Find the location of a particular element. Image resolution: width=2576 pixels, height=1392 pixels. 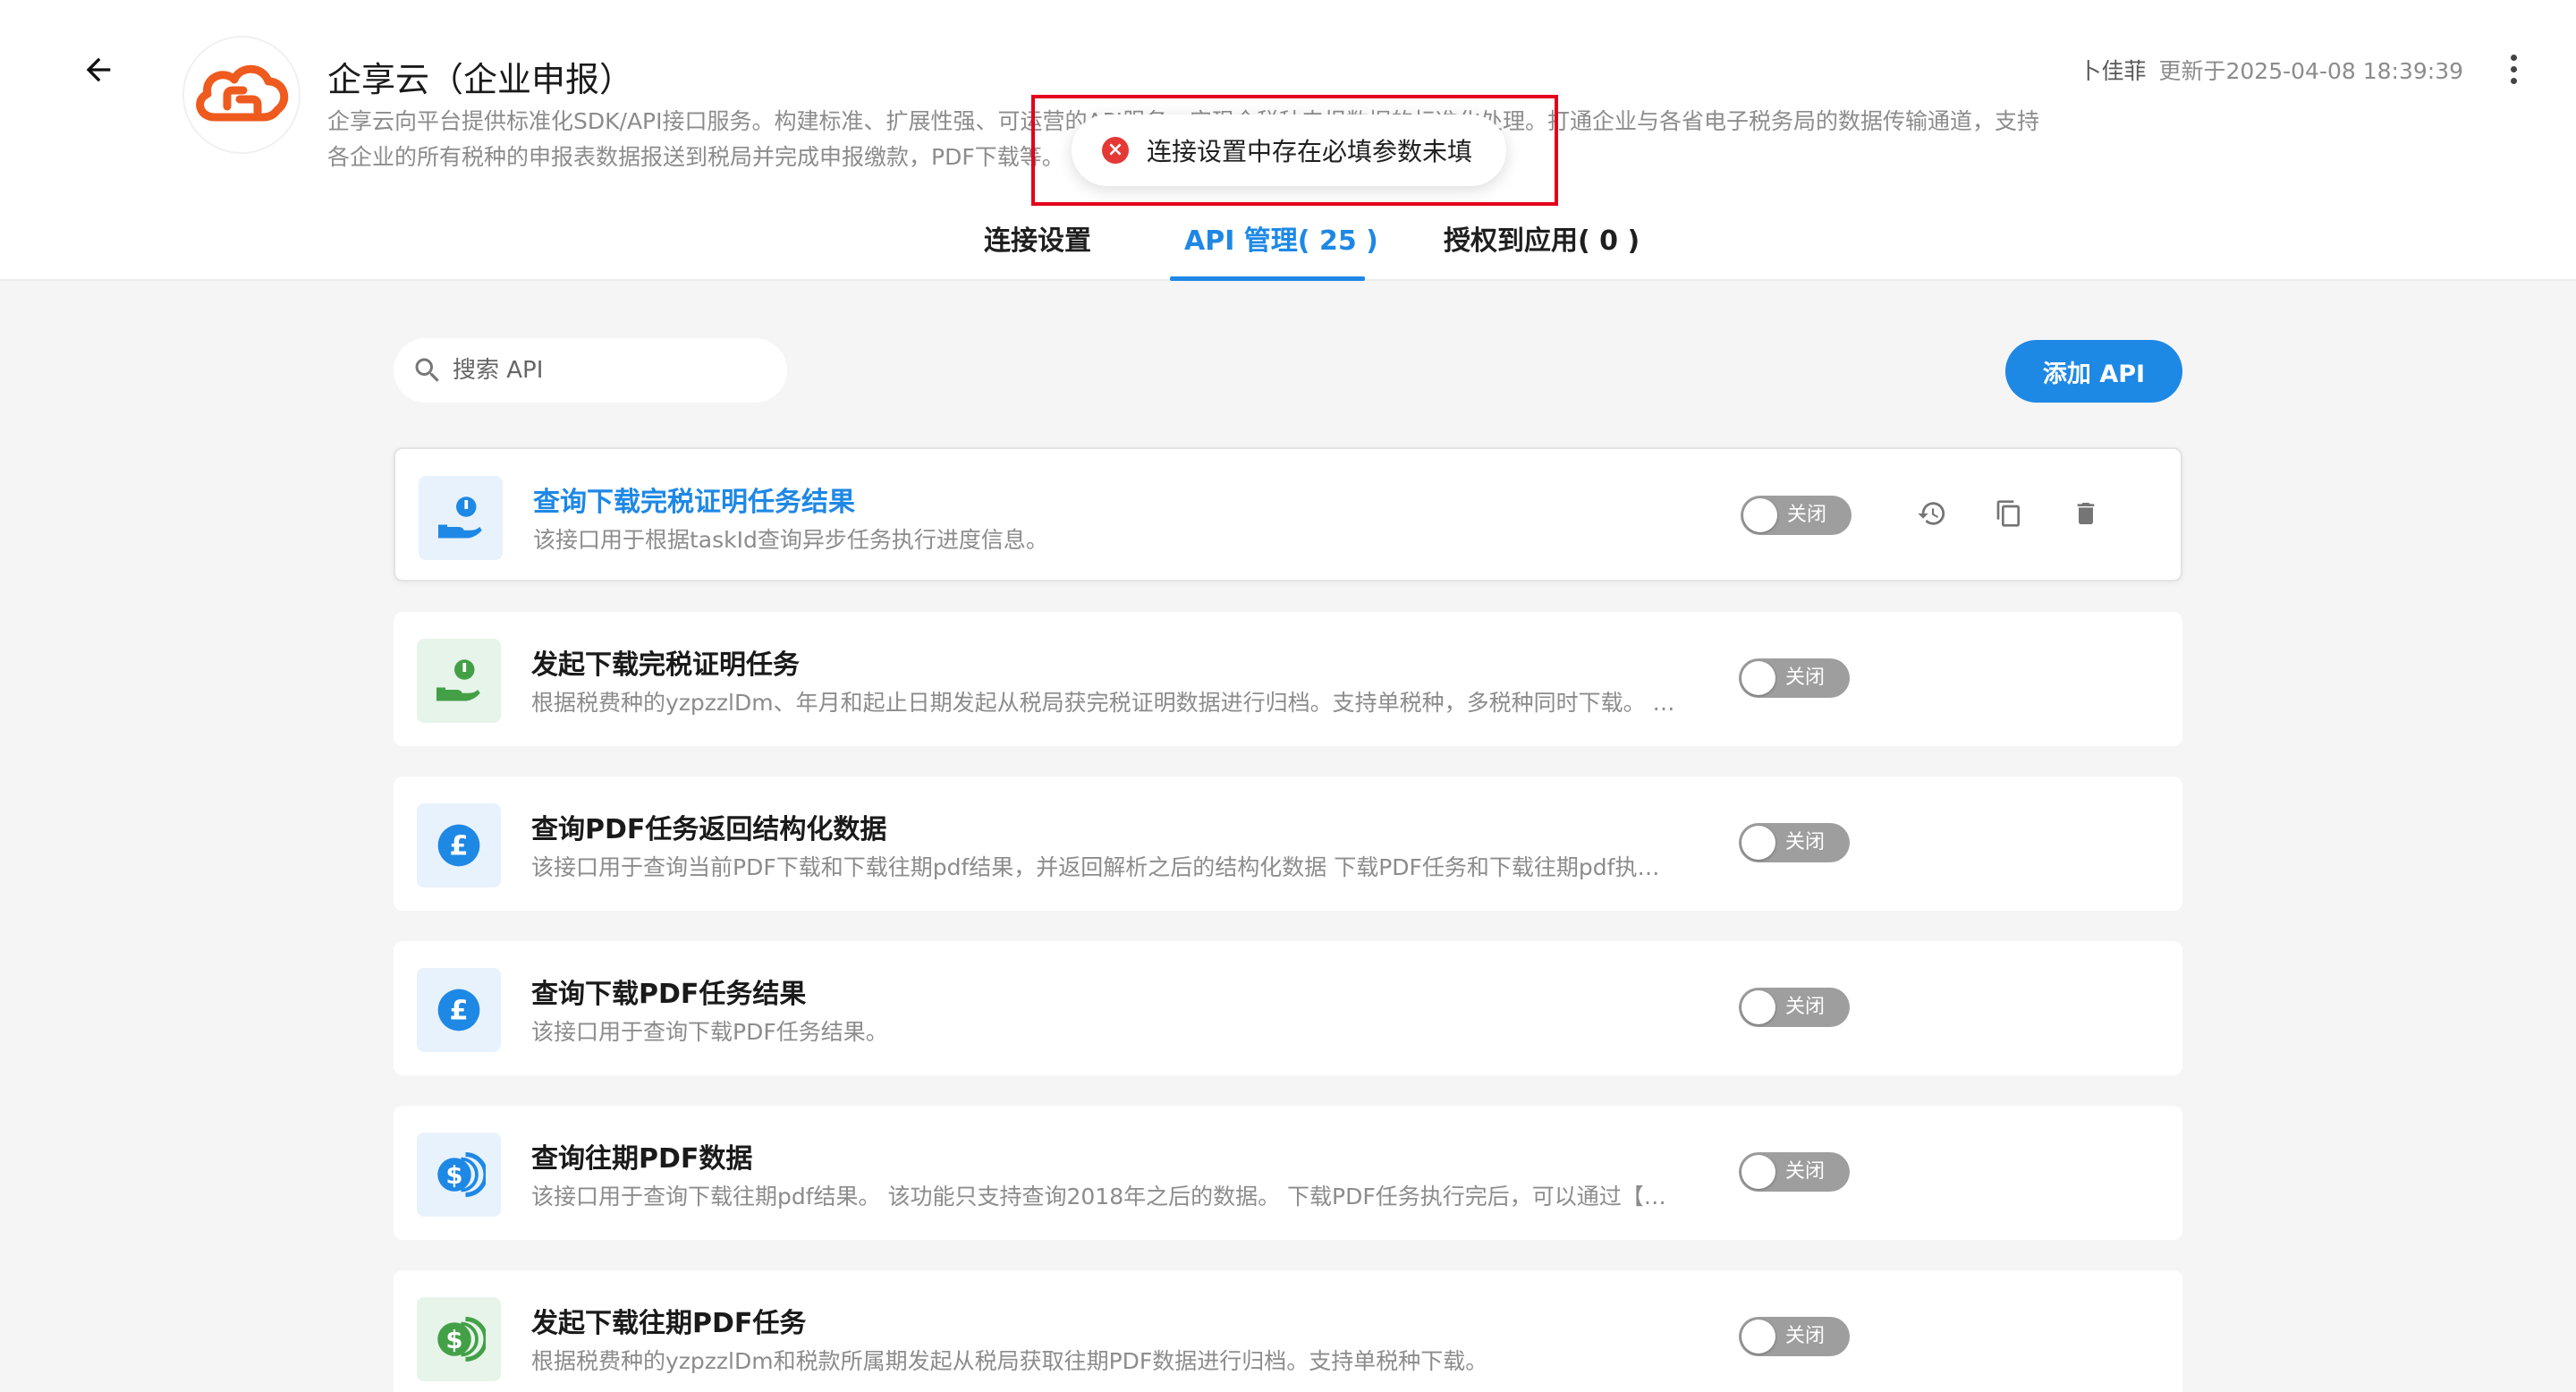

trash-icon is located at coordinates (2086, 513).